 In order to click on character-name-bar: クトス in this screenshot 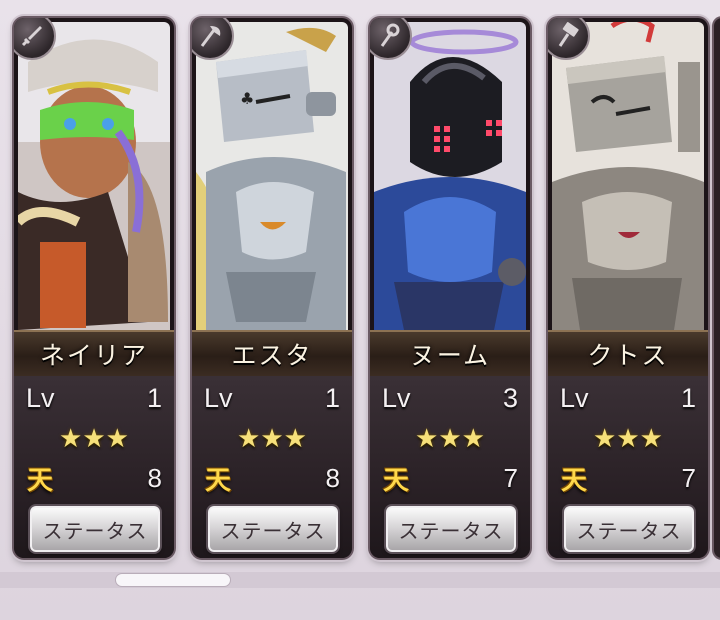, I will do `click(628, 354)`.